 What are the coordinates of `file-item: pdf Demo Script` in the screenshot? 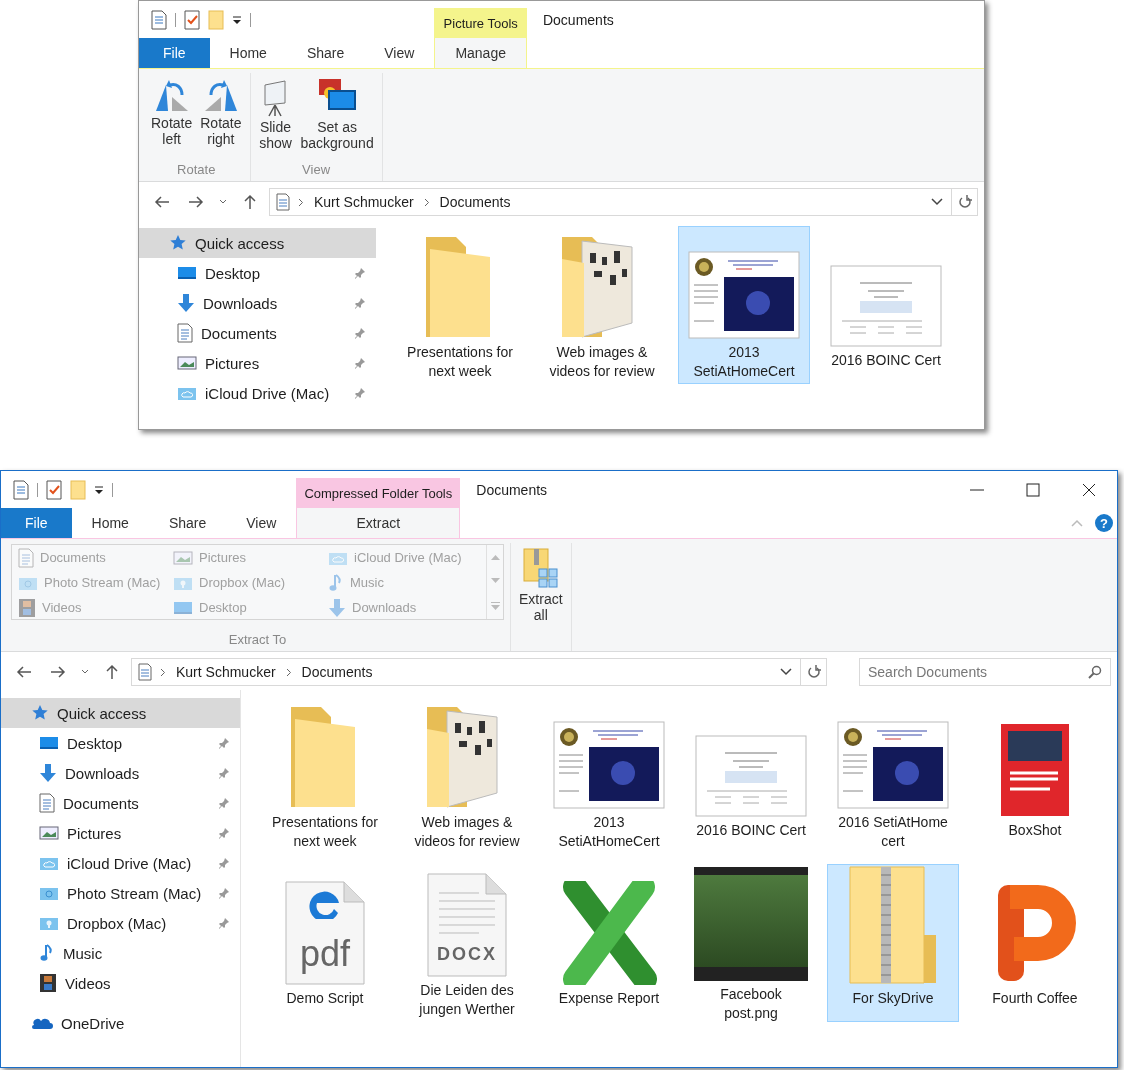 It's located at (325, 943).